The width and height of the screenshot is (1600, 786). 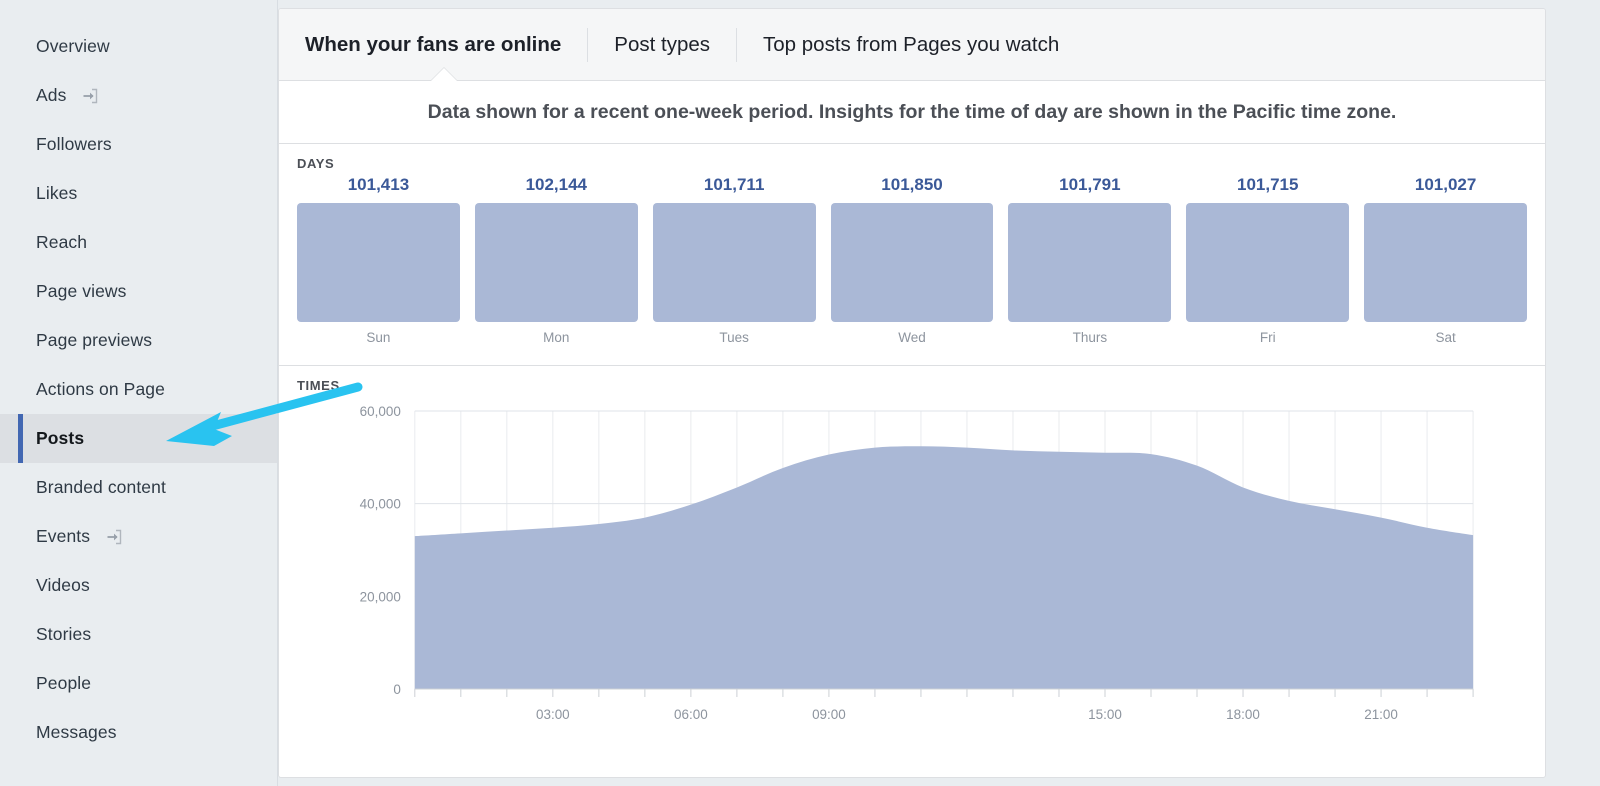 What do you see at coordinates (556, 184) in the screenshot?
I see `day-value-label: 102,144` at bounding box center [556, 184].